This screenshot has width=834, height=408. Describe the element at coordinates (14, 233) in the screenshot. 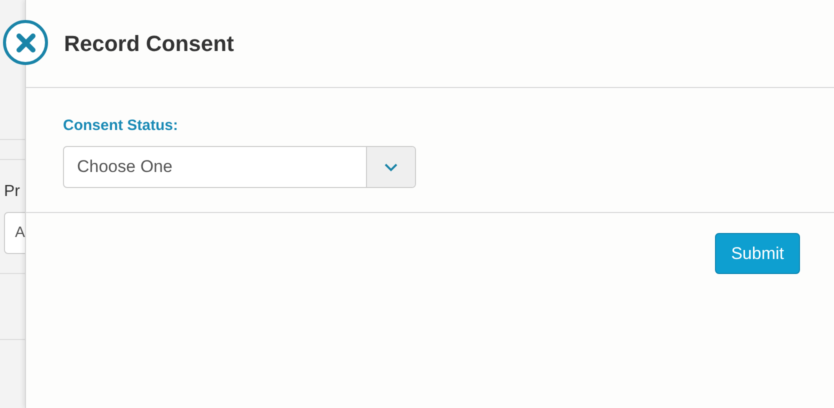

I see `input-field: A` at that location.